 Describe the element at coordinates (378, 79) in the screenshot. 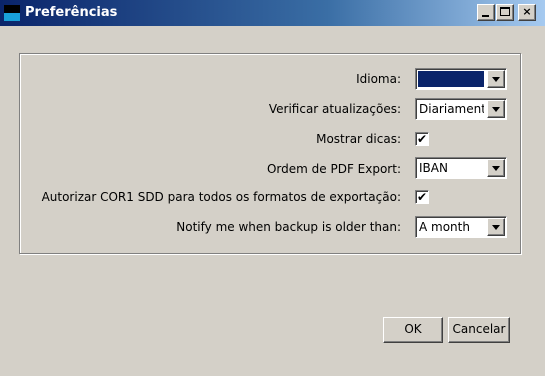

I see `idioma-label: Idioma:` at that location.